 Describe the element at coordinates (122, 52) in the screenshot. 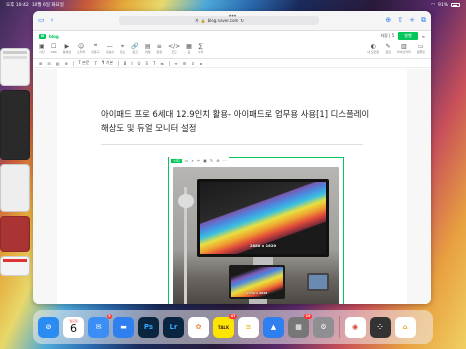

I see `tool-label: 장소` at that location.